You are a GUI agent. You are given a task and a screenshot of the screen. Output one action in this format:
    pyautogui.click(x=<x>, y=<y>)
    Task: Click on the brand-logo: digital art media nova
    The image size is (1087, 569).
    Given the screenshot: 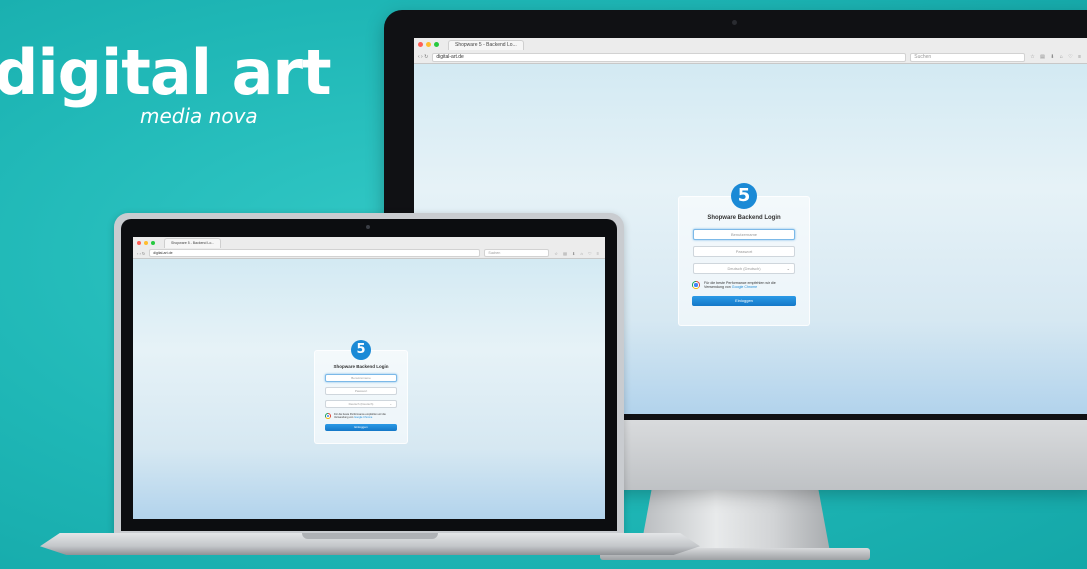 What is the action you would take?
    pyautogui.click(x=166, y=82)
    